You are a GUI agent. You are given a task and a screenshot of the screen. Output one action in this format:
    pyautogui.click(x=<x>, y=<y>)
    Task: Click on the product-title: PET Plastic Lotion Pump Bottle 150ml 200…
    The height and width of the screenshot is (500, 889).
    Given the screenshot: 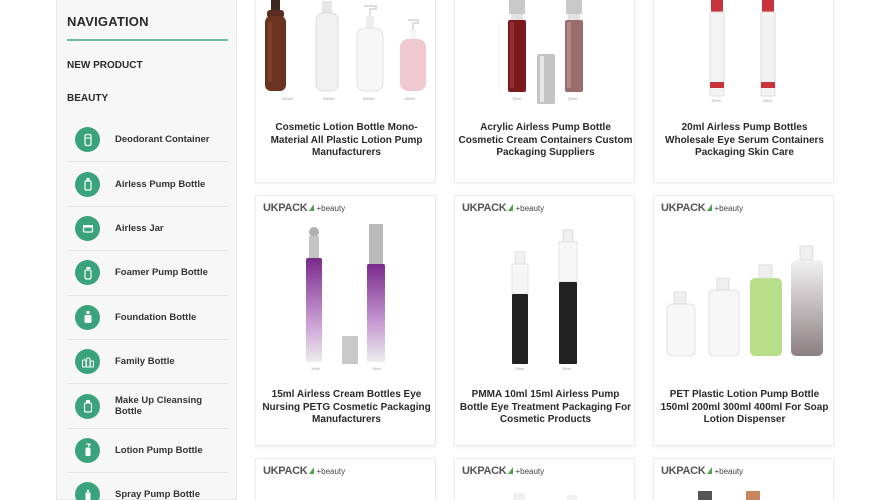 What is the action you would take?
    pyautogui.click(x=744, y=408)
    